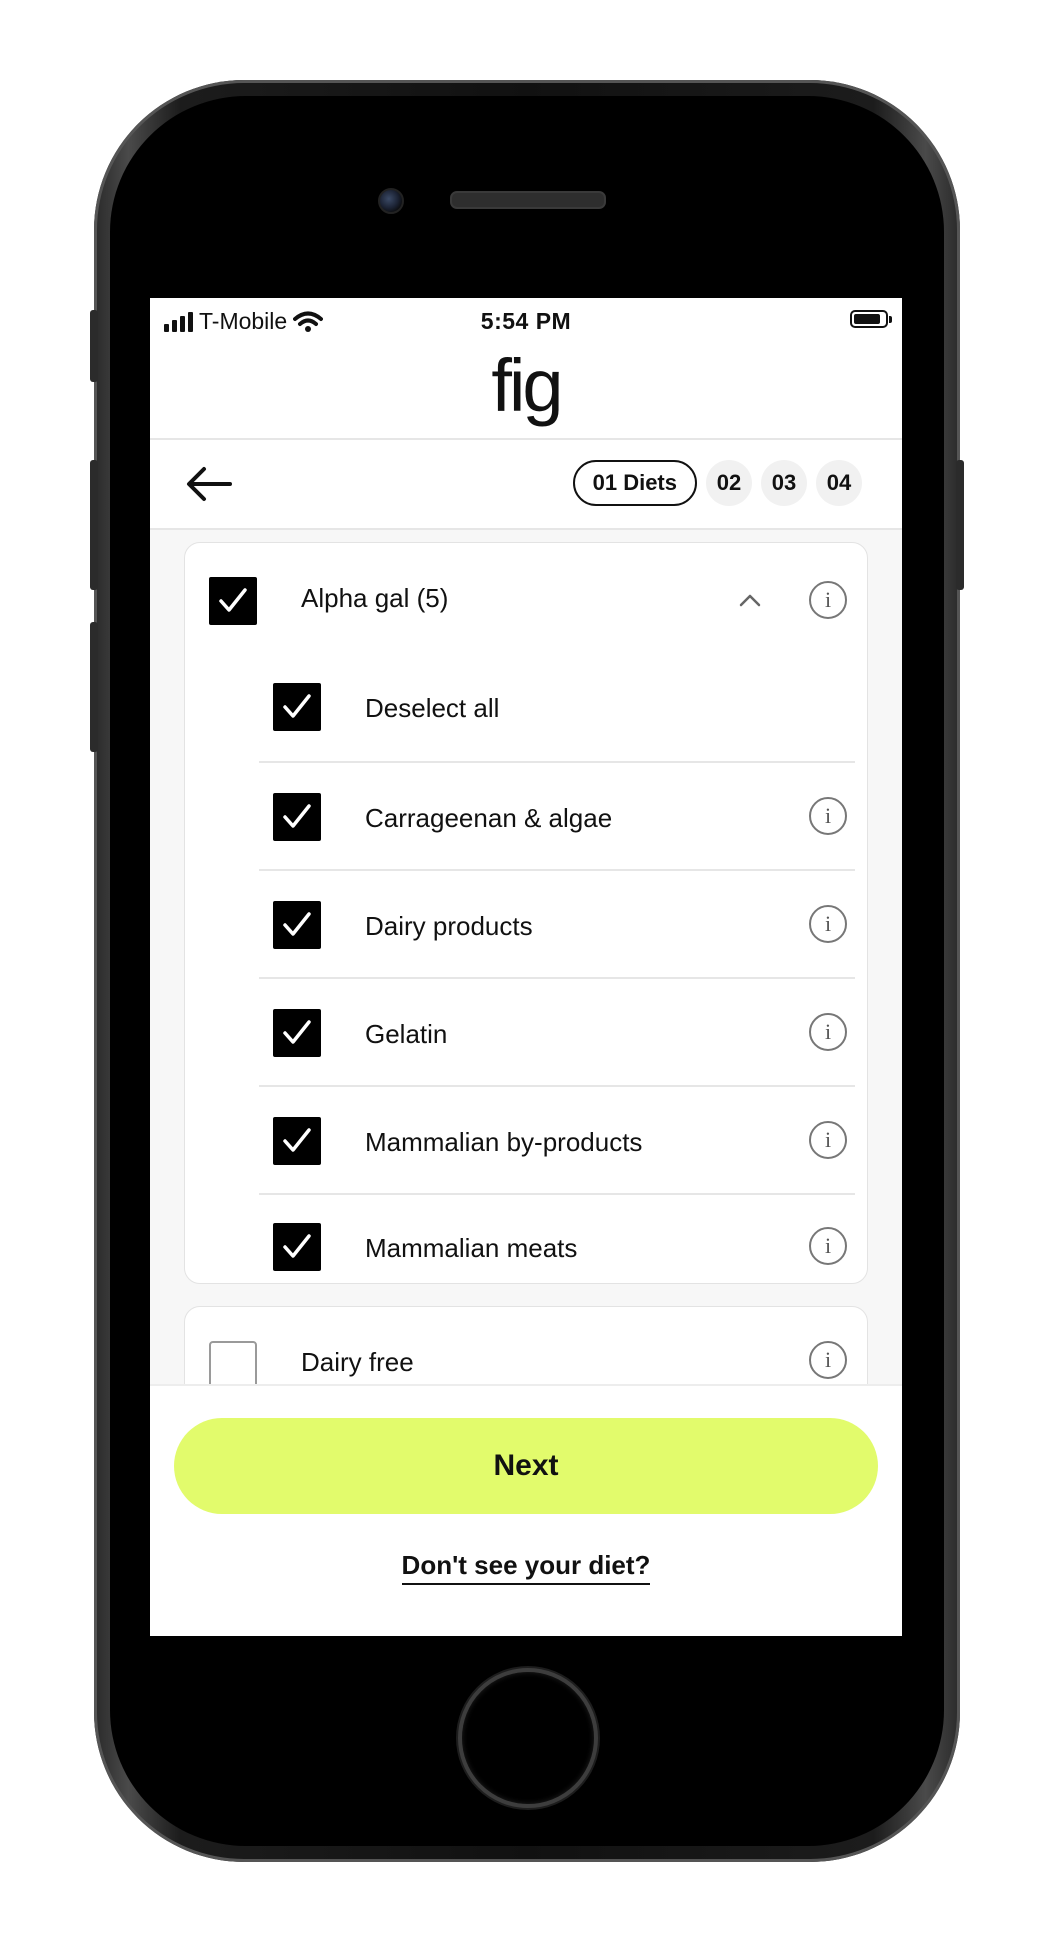 This screenshot has width=1050, height=1934. Describe the element at coordinates (526, 599) in the screenshot. I see `diet-group-header: Alpha gal (5) i` at that location.